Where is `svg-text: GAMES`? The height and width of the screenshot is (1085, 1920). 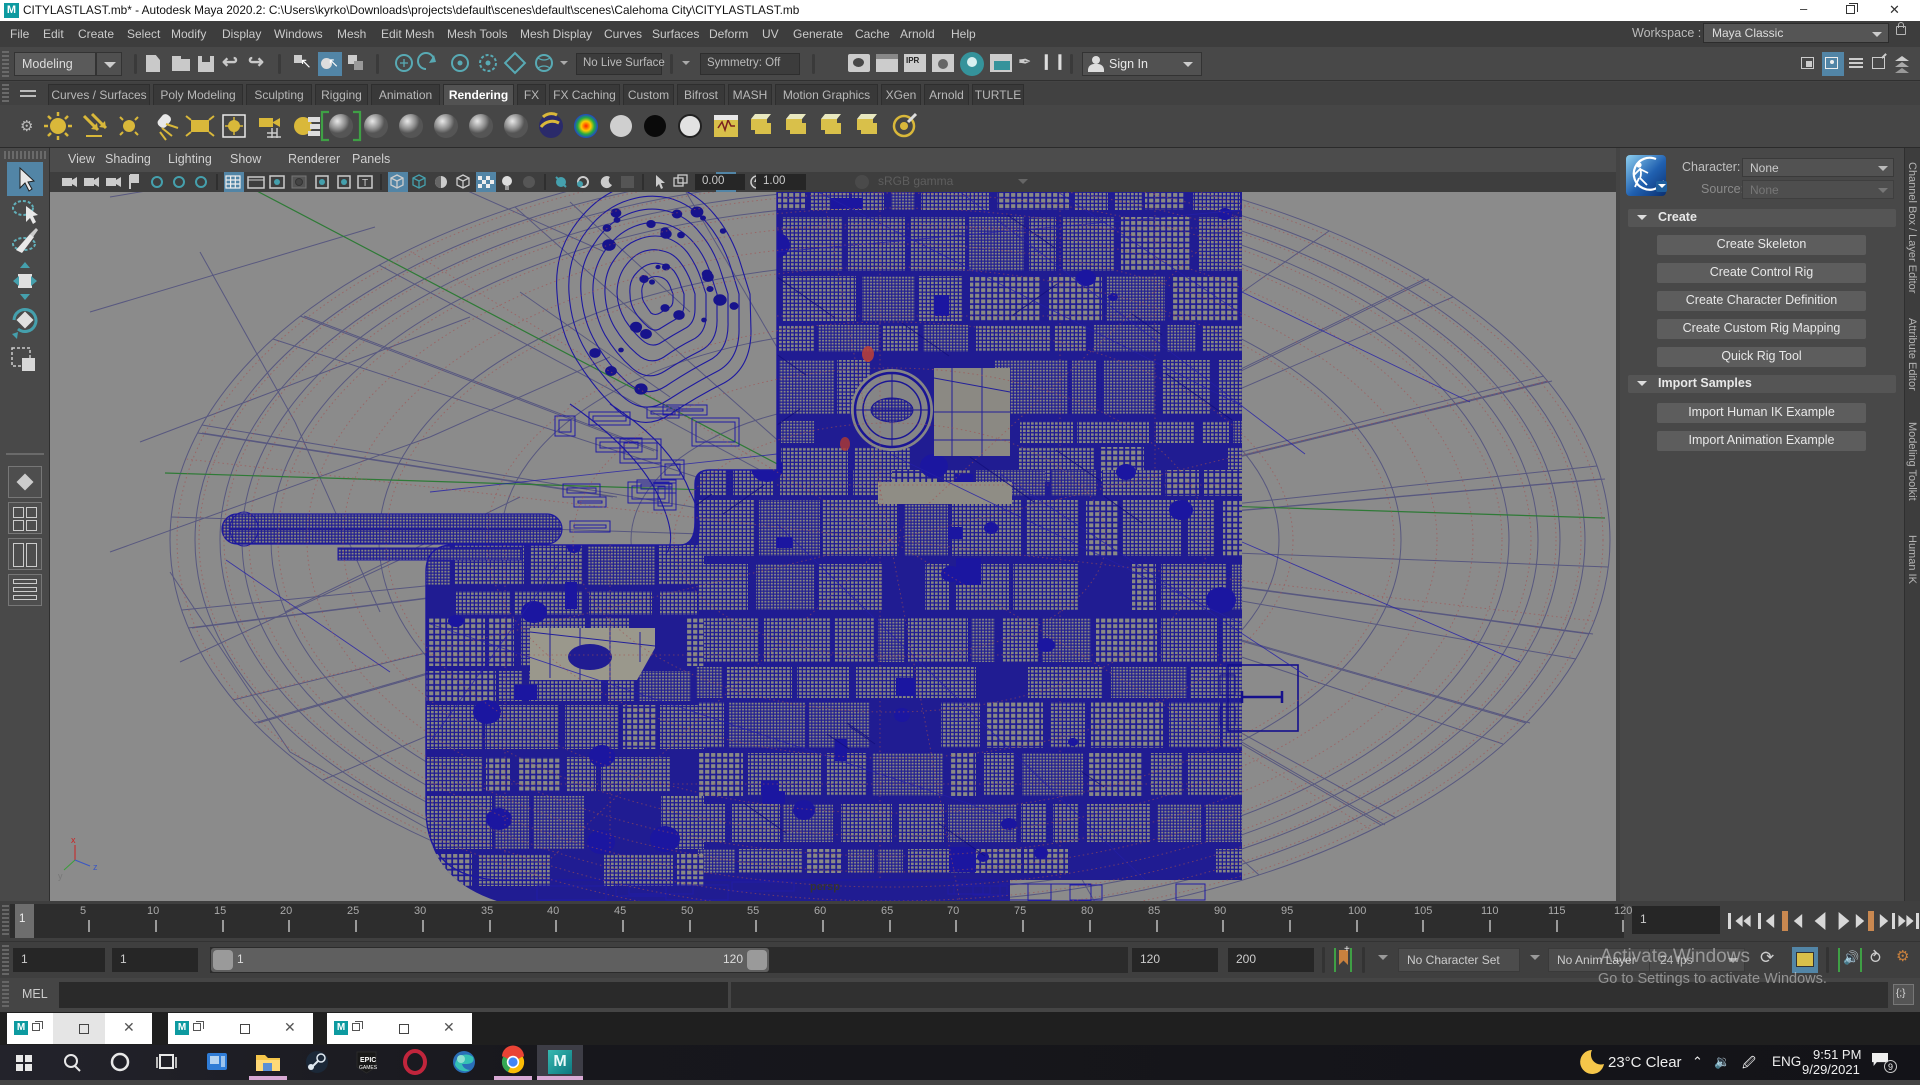
svg-text: GAMES is located at coordinates (368, 1068).